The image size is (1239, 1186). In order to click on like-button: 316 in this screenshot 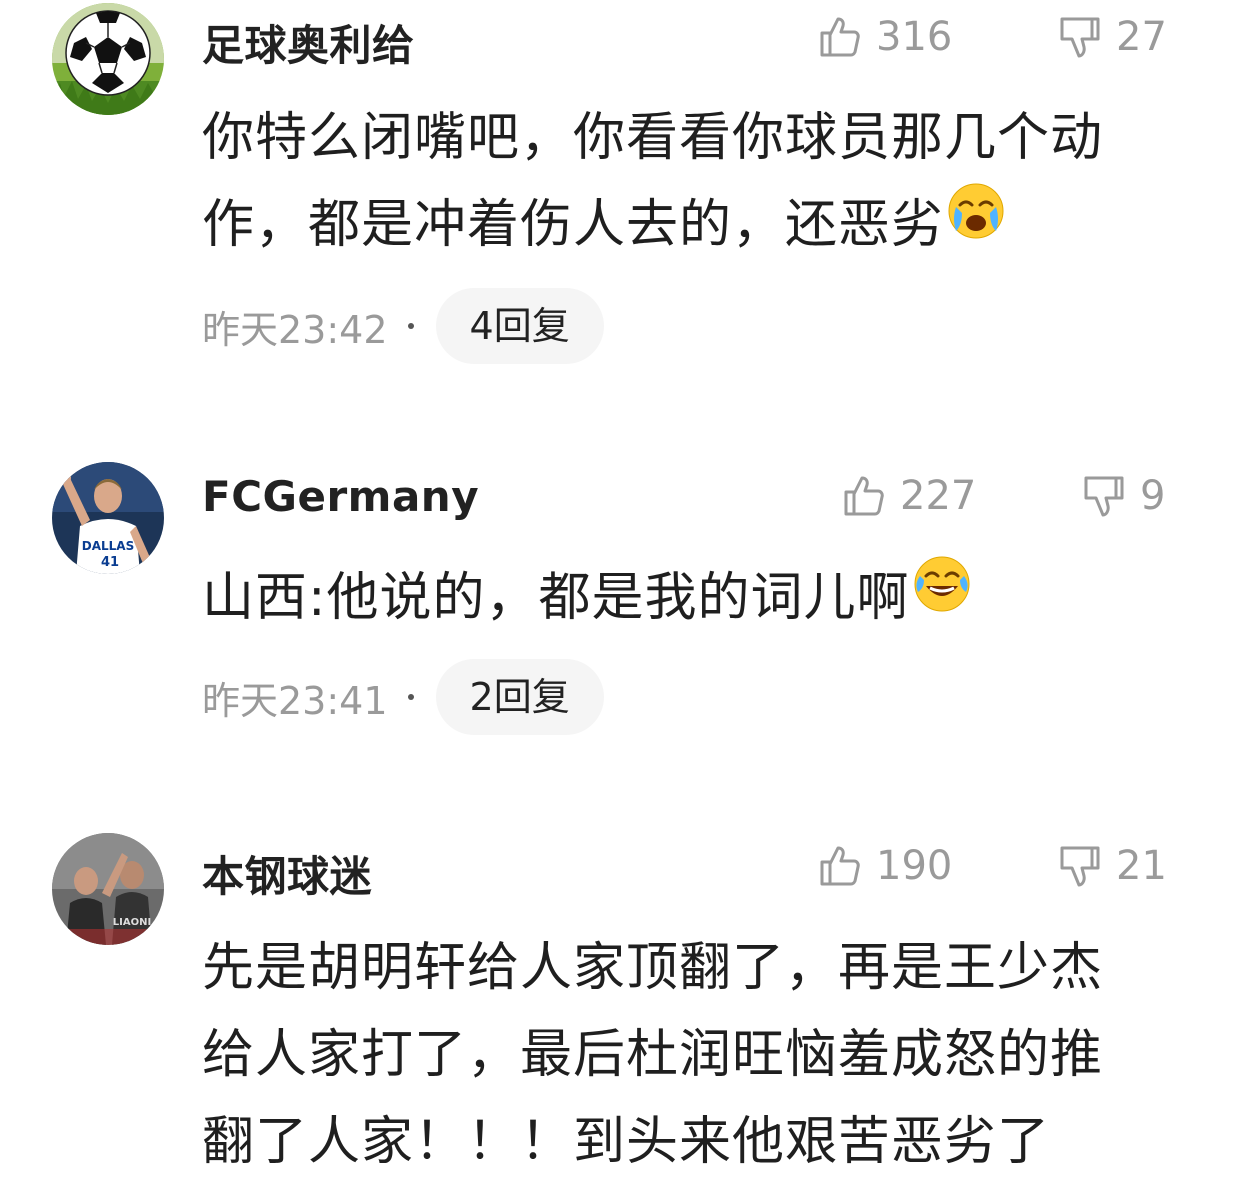, I will do `click(885, 37)`.